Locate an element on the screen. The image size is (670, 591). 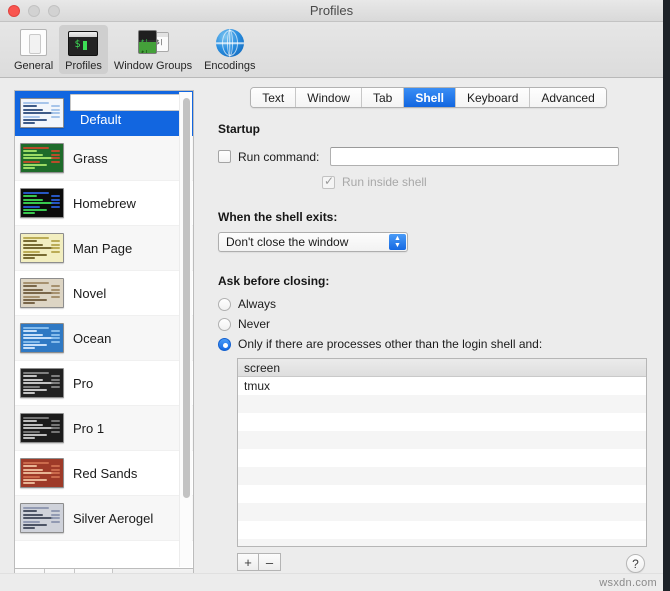
window-bottom-strip is located at coordinates (331, 582).